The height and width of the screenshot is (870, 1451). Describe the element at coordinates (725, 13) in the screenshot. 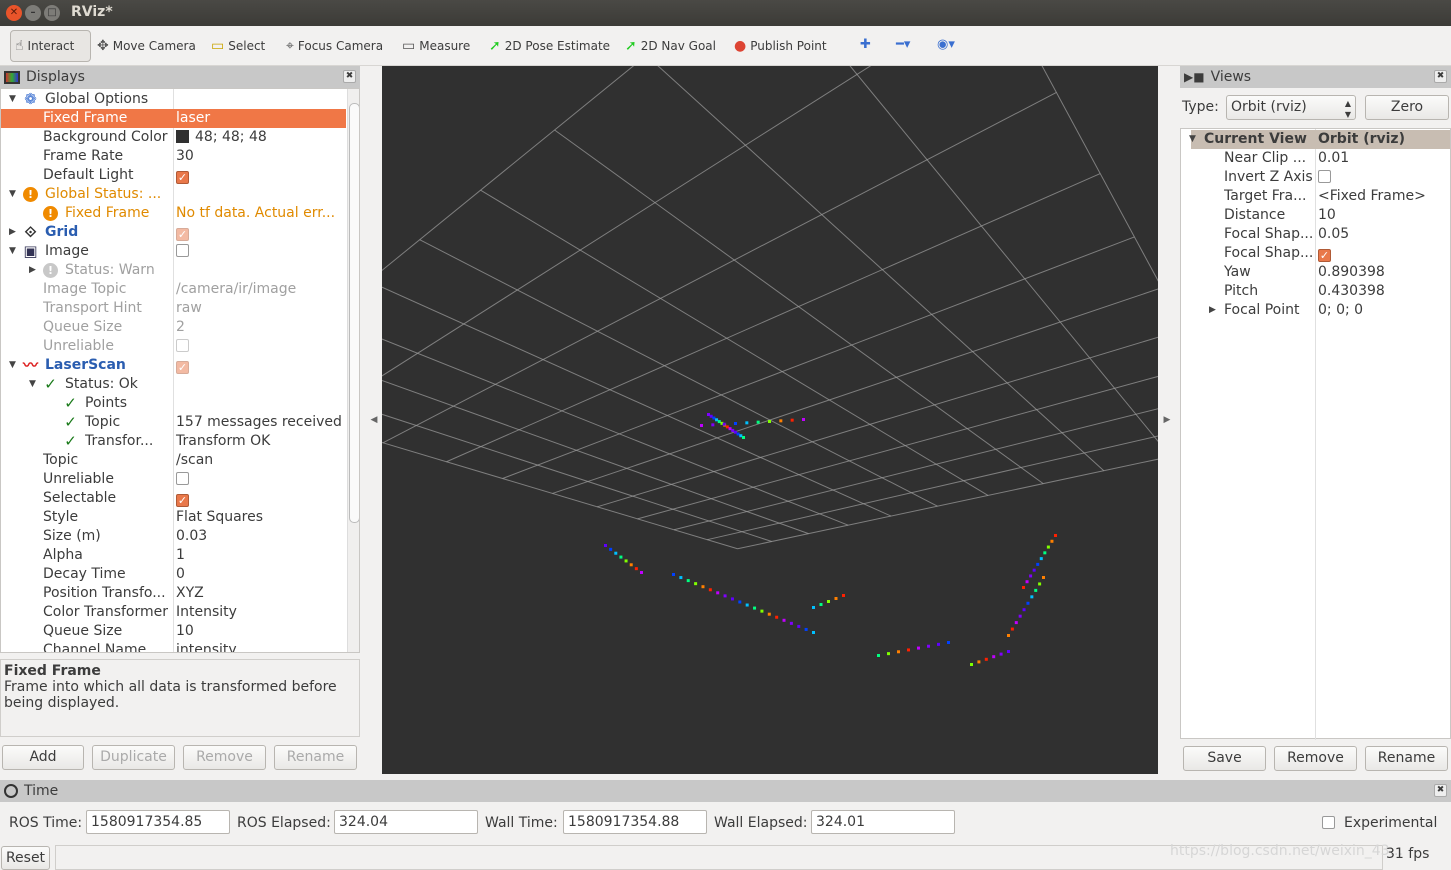

I see `title-bar: ✕ – □ RViz*` at that location.